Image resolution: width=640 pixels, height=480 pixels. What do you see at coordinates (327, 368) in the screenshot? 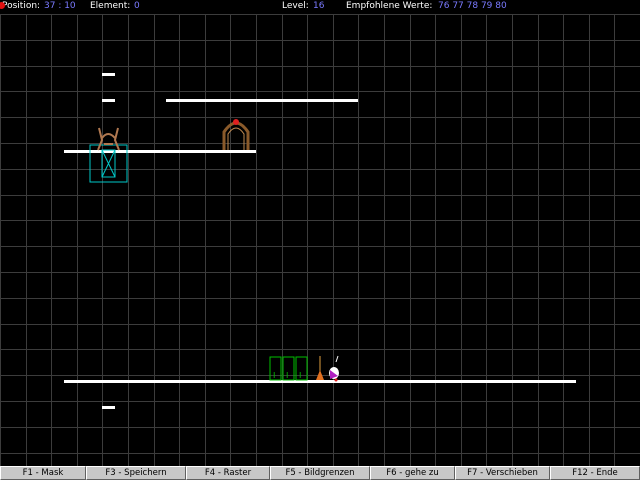
I see `player-character-icon` at bounding box center [327, 368].